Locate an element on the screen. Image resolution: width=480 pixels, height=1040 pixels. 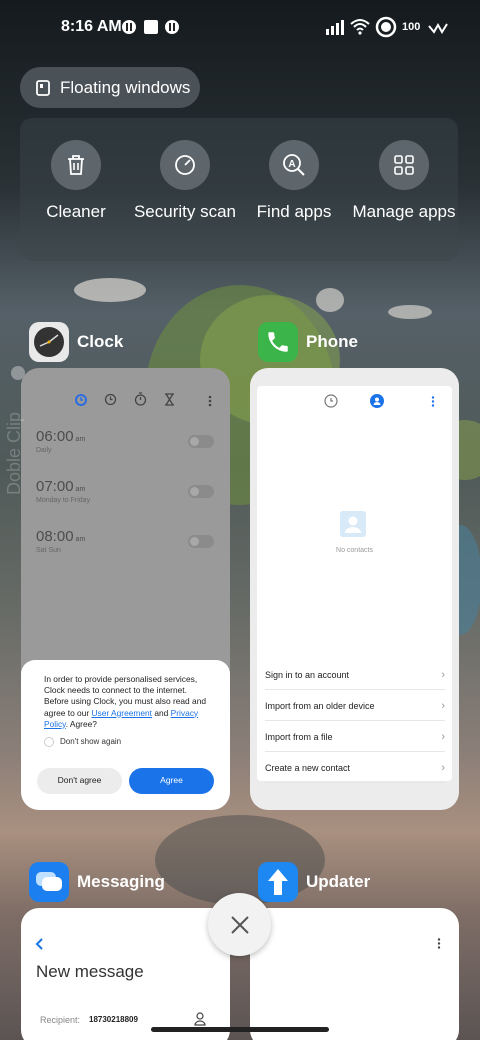
updater-app-header: Updater is located at coordinates (314, 882).